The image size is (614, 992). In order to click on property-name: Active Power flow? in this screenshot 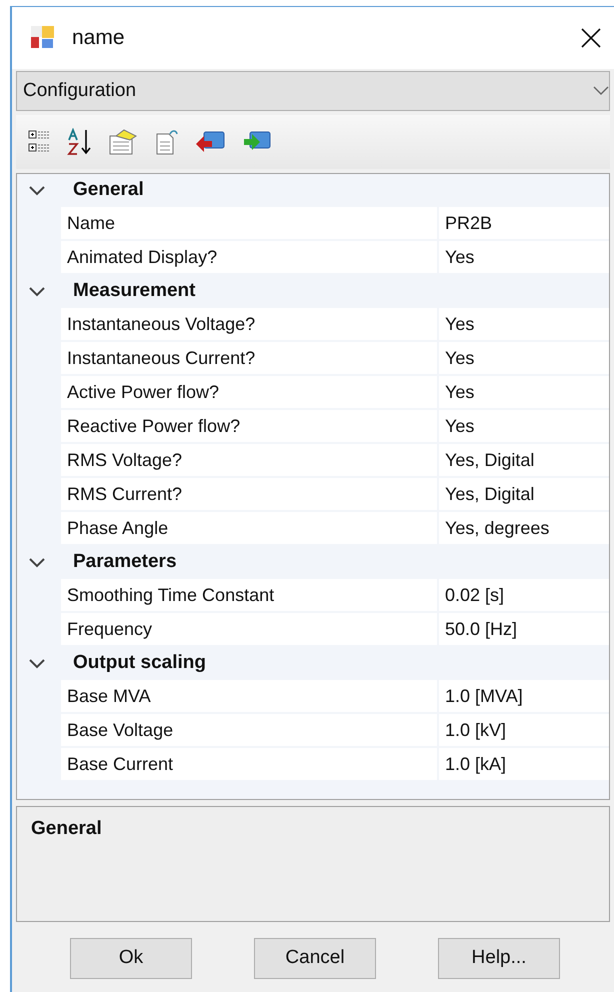, I will do `click(250, 392)`.